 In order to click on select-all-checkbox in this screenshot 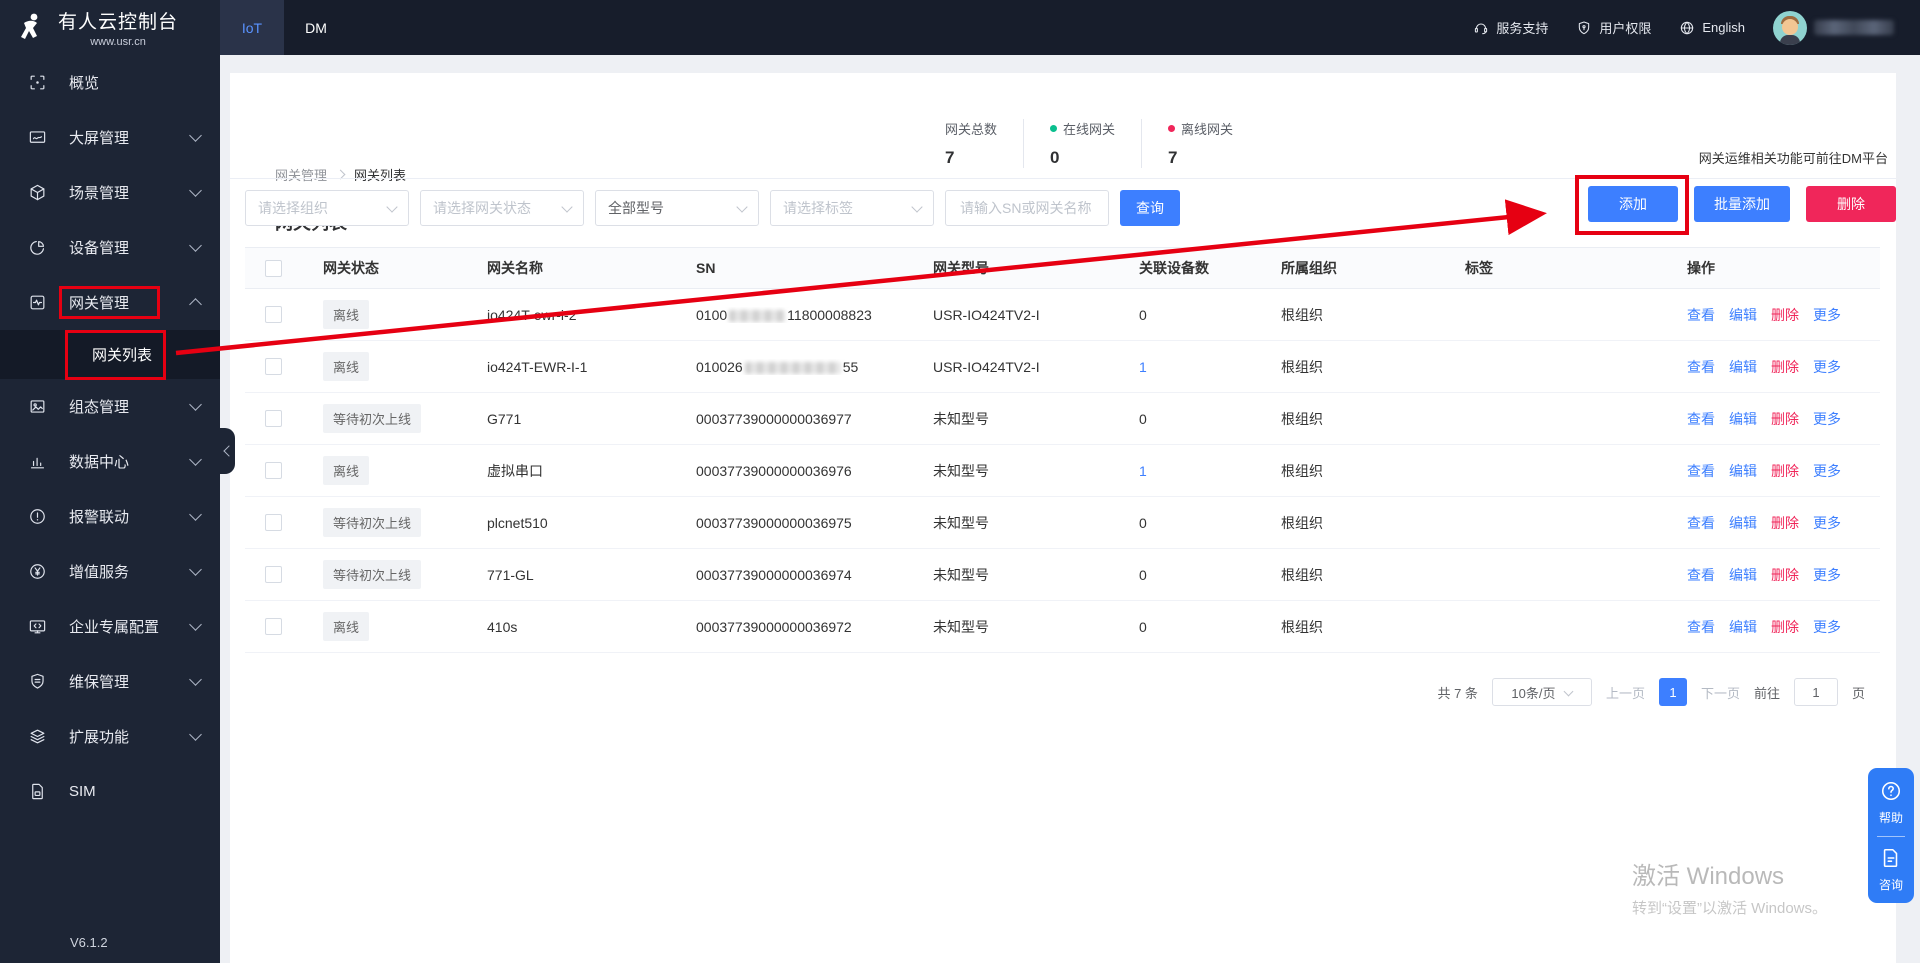, I will do `click(273, 268)`.